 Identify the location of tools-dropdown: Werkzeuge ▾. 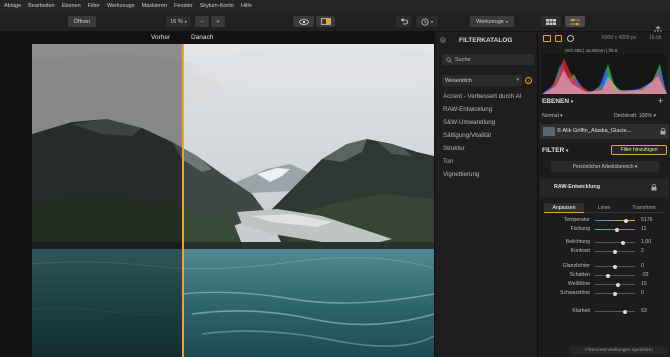
(492, 21).